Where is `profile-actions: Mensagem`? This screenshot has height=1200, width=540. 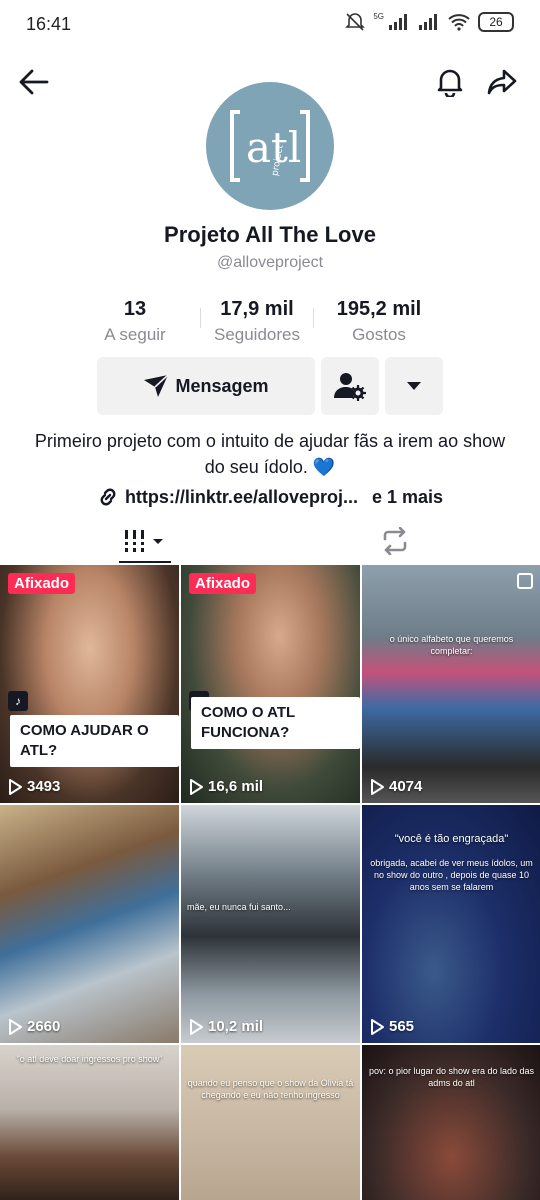 profile-actions: Mensagem is located at coordinates (270, 386).